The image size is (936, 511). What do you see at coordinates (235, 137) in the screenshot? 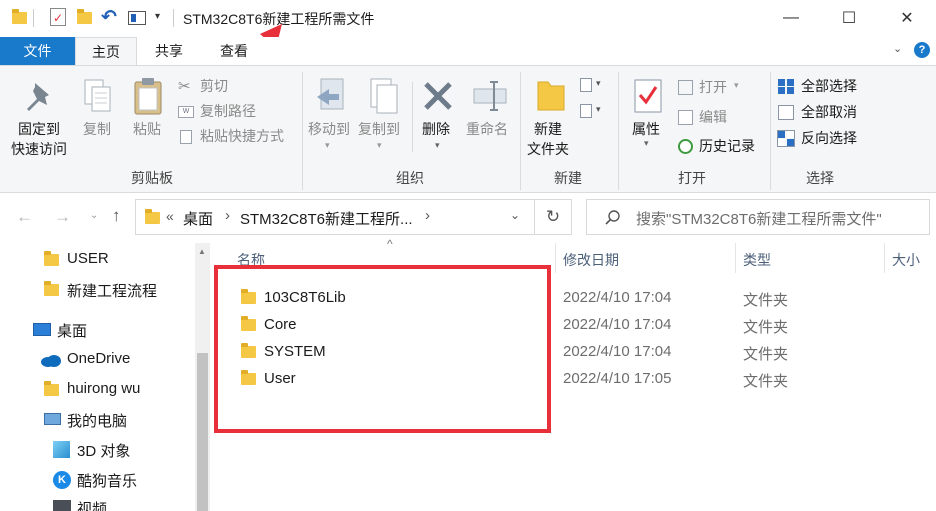
I see `paste-shortcut-button: 粘贴快捷方式` at bounding box center [235, 137].